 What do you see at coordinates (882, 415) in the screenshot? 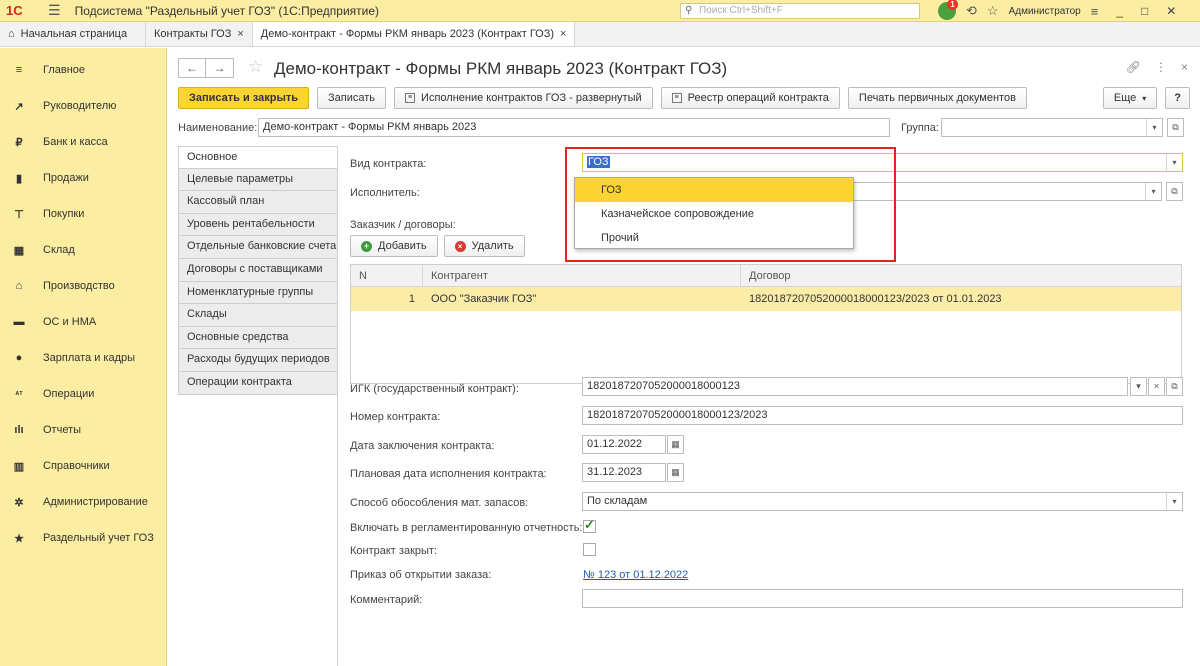
I see `contract-number-field: 1820187207052000018000123/2023` at bounding box center [882, 415].